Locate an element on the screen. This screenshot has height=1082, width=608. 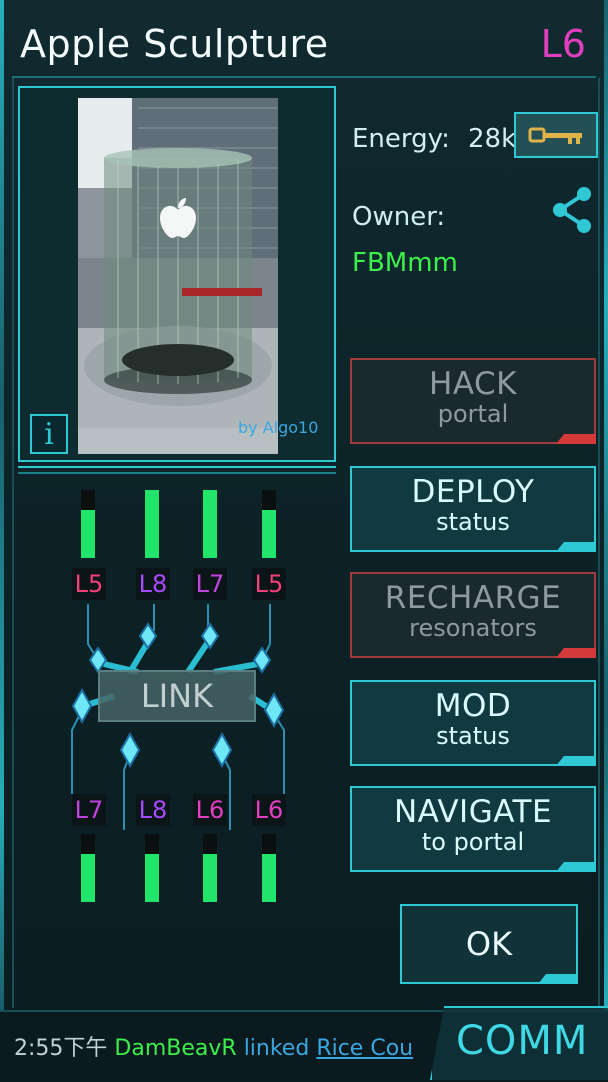
mod-button-label: MOD is located at coordinates (473, 706).